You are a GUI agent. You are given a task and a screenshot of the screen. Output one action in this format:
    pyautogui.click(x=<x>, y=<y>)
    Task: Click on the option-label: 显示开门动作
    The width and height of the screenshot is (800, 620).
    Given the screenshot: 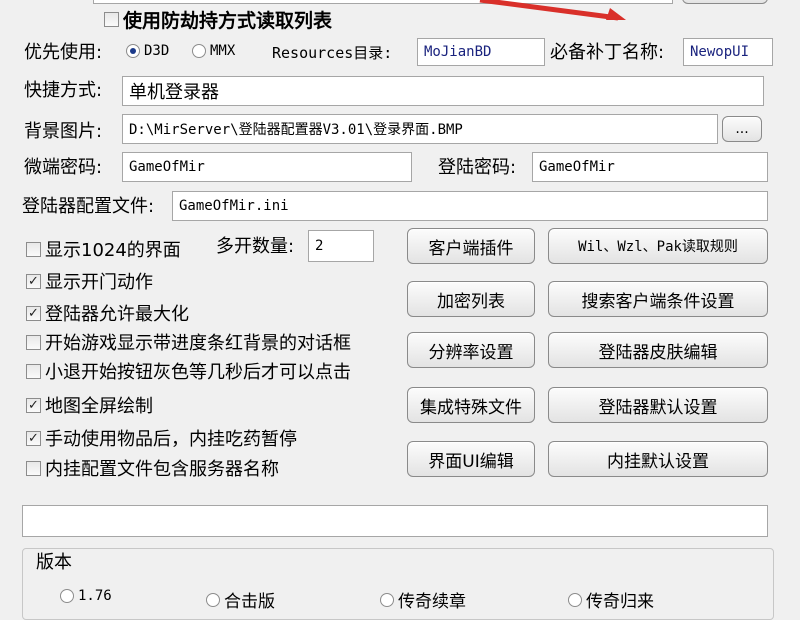 What is the action you would take?
    pyautogui.click(x=99, y=282)
    